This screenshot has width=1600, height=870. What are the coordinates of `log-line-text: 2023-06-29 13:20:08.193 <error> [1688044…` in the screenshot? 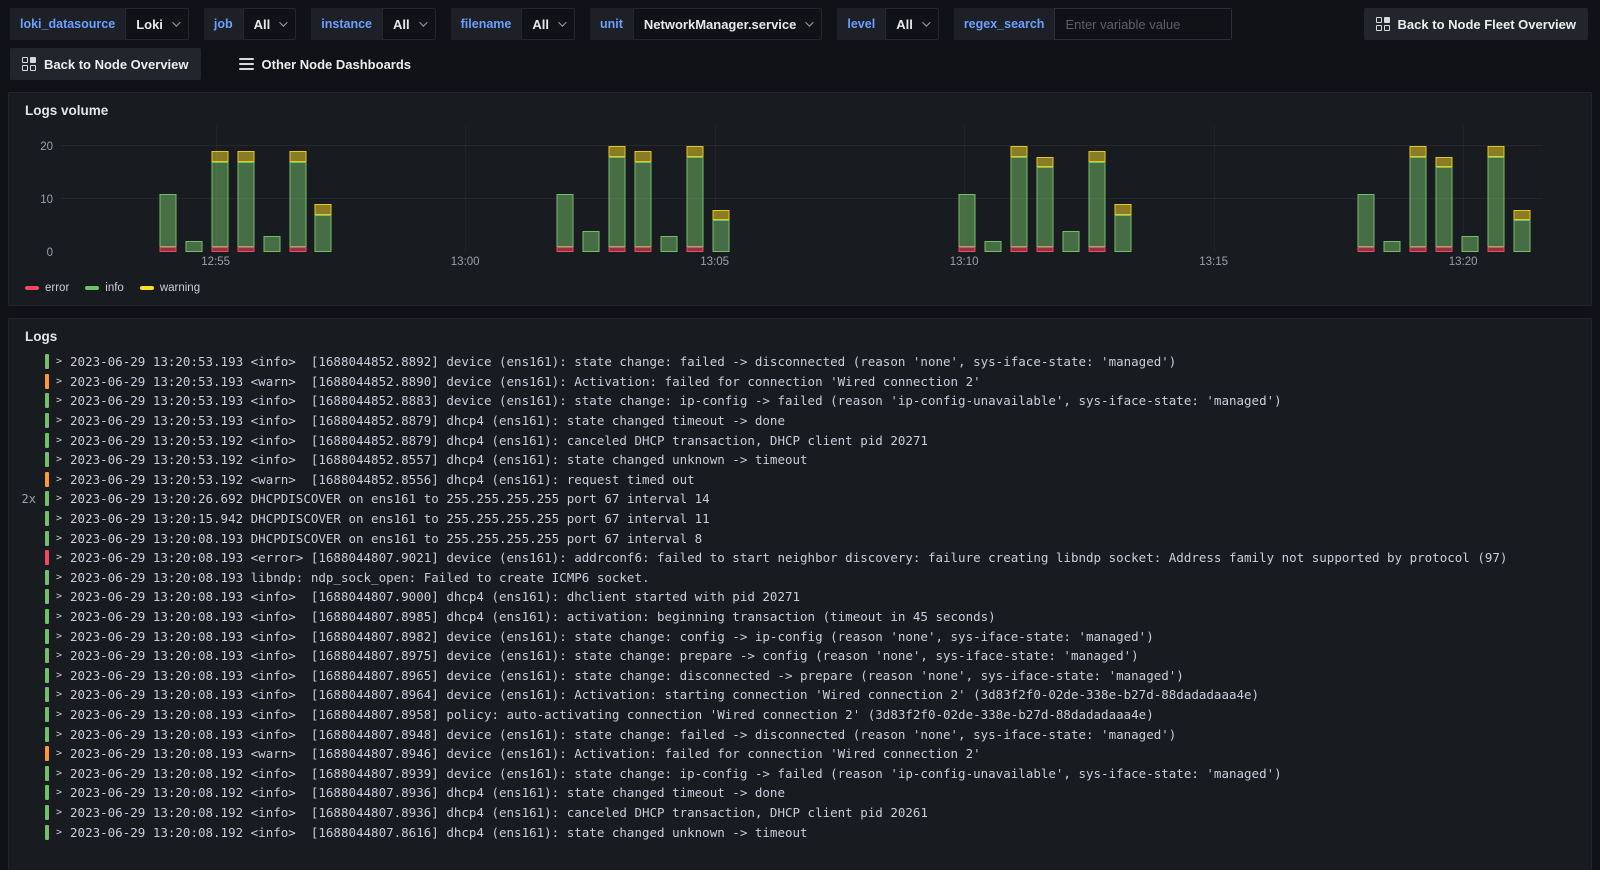 It's located at (789, 558).